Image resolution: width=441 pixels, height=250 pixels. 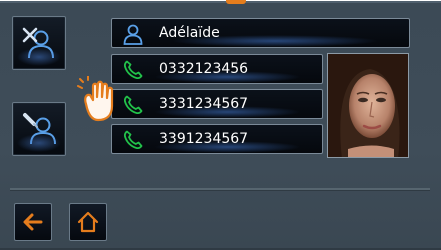 What do you see at coordinates (95, 99) in the screenshot?
I see `touch-hand-cursor-icon` at bounding box center [95, 99].